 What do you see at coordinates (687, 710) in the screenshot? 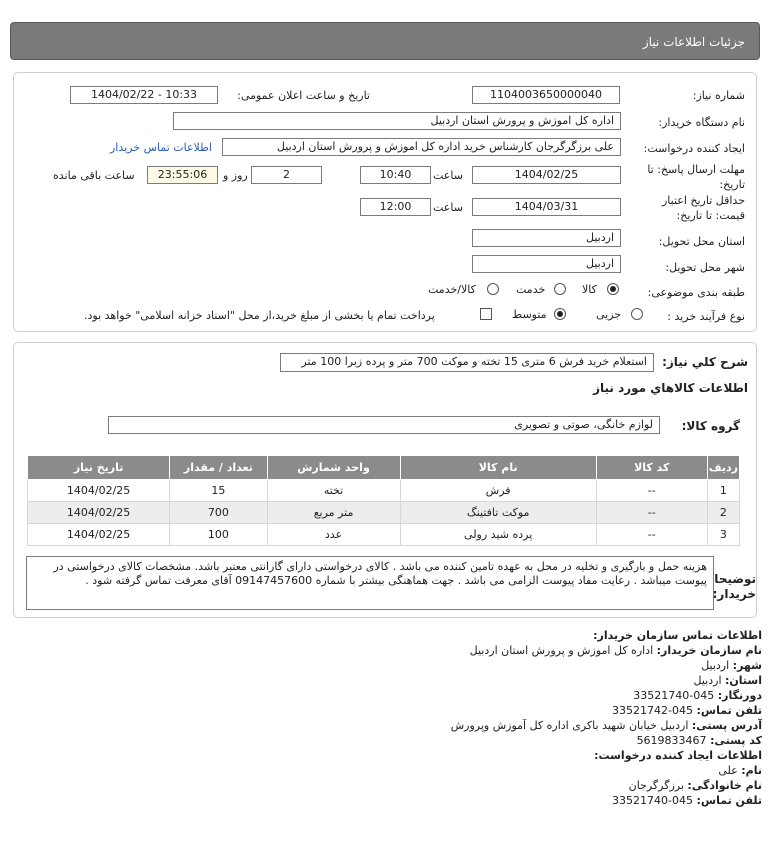
I see `contact-phone: تلفن تماس: 045-33521742` at bounding box center [687, 710].